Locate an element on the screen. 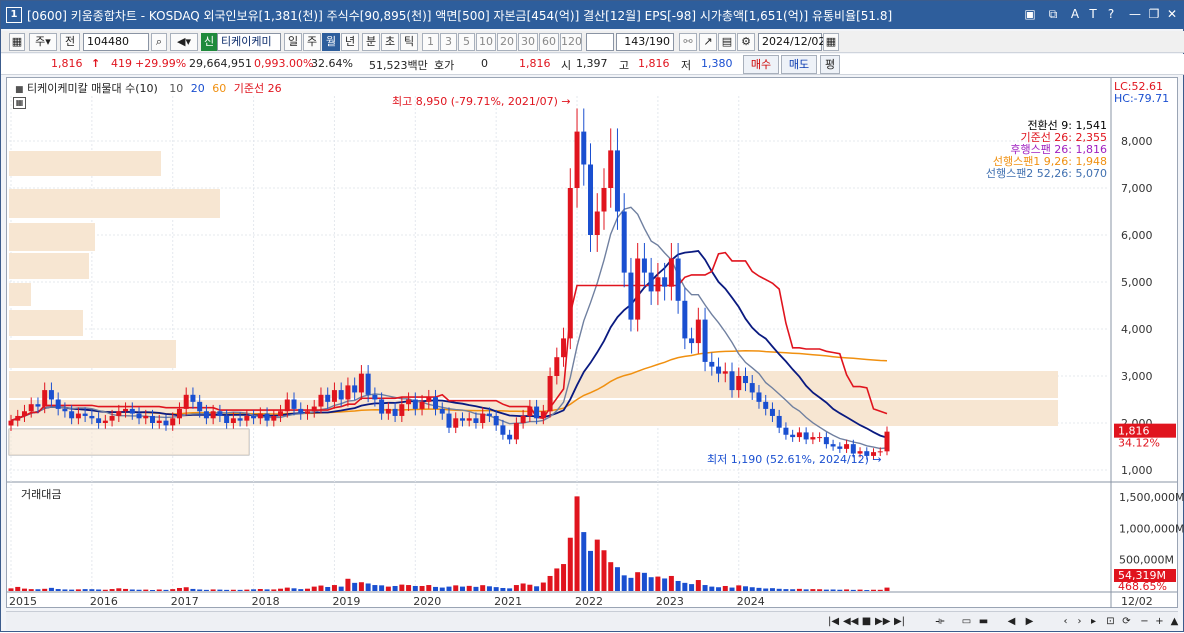 Image resolution: width=1184 pixels, height=633 pixels. hc-label: HC:-79.71 is located at coordinates (1141, 98).